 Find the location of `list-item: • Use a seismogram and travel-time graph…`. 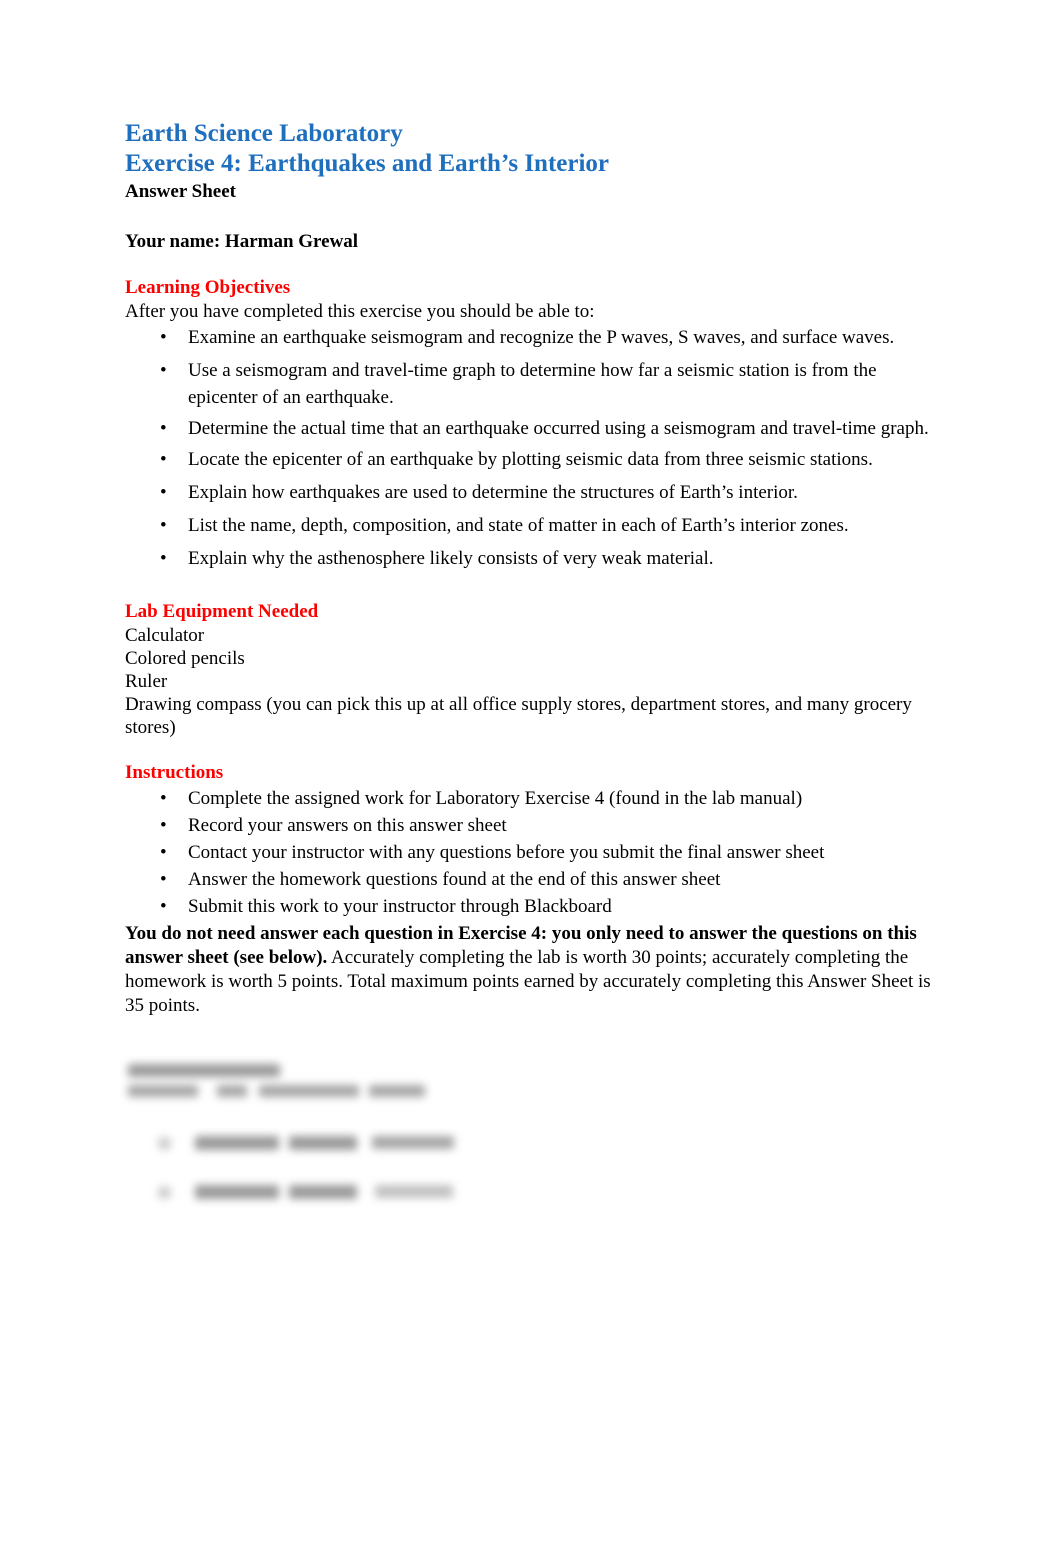

list-item: • Use a seismogram and travel-time graph… is located at coordinates (531, 384).